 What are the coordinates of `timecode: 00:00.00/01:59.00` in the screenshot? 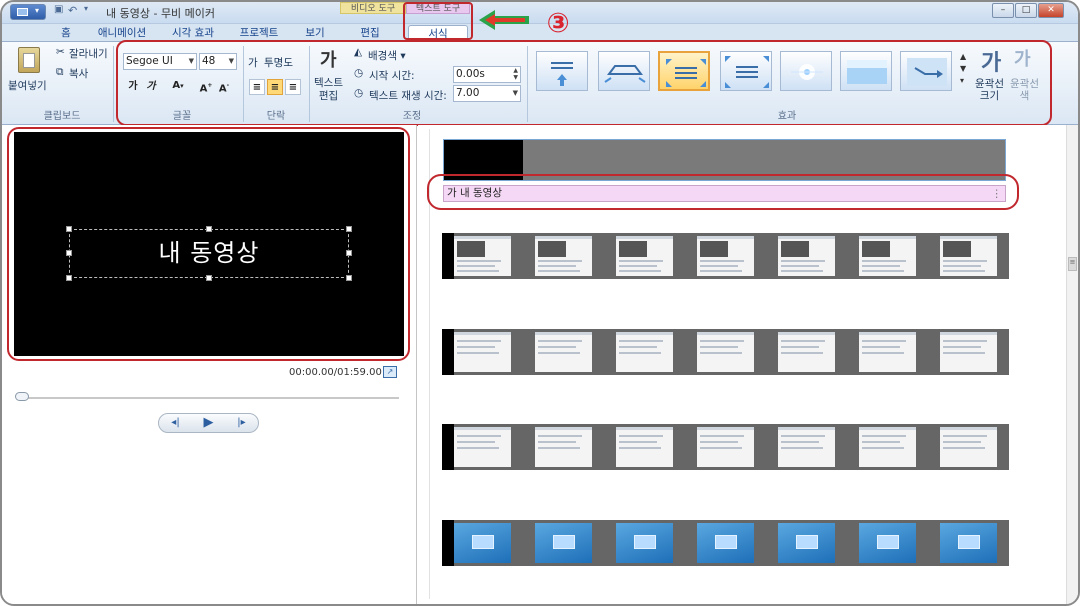 It's located at (335, 372).